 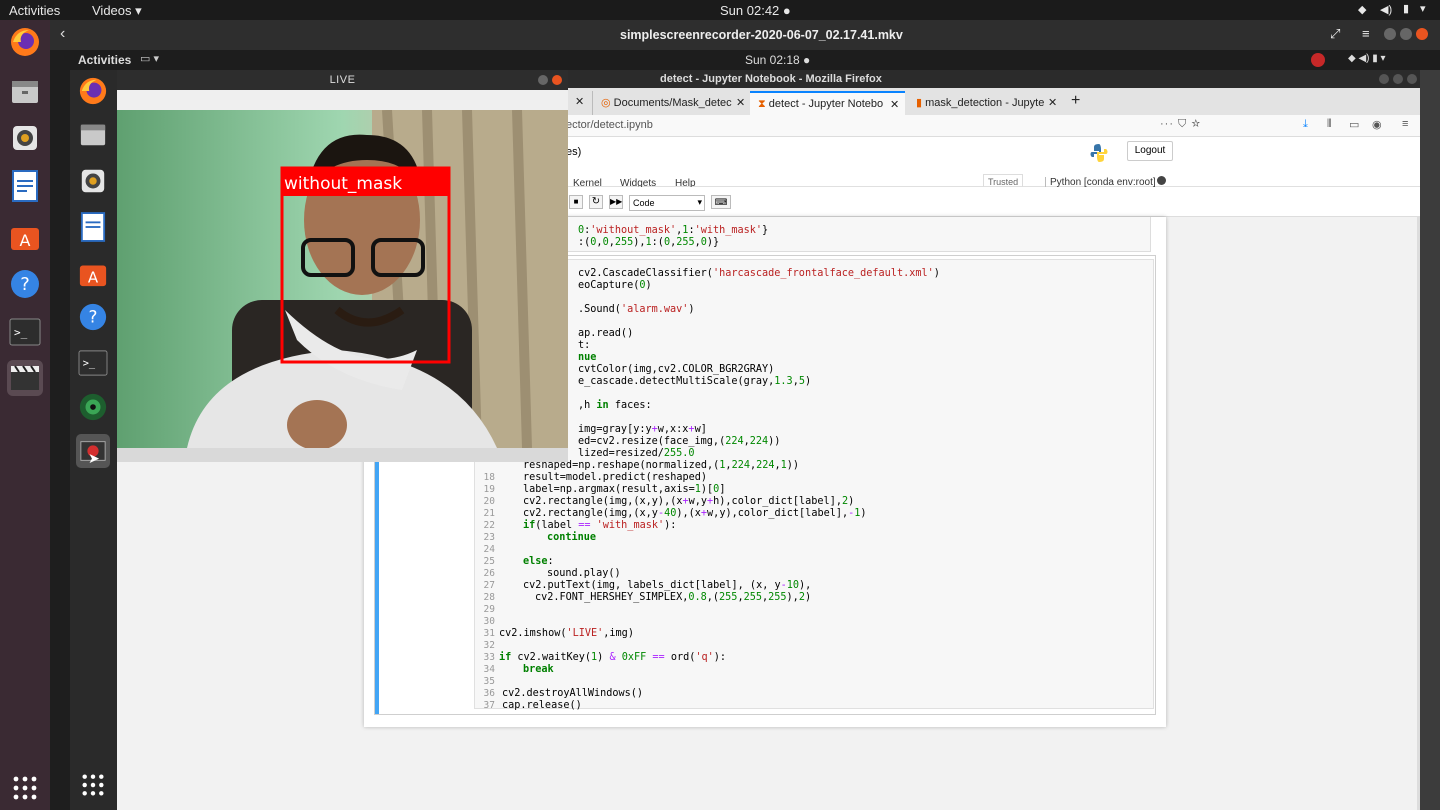 I want to click on code-line: cvtColor(img,cv2.COLOR_BGR2GRAY), so click(x=676, y=369).